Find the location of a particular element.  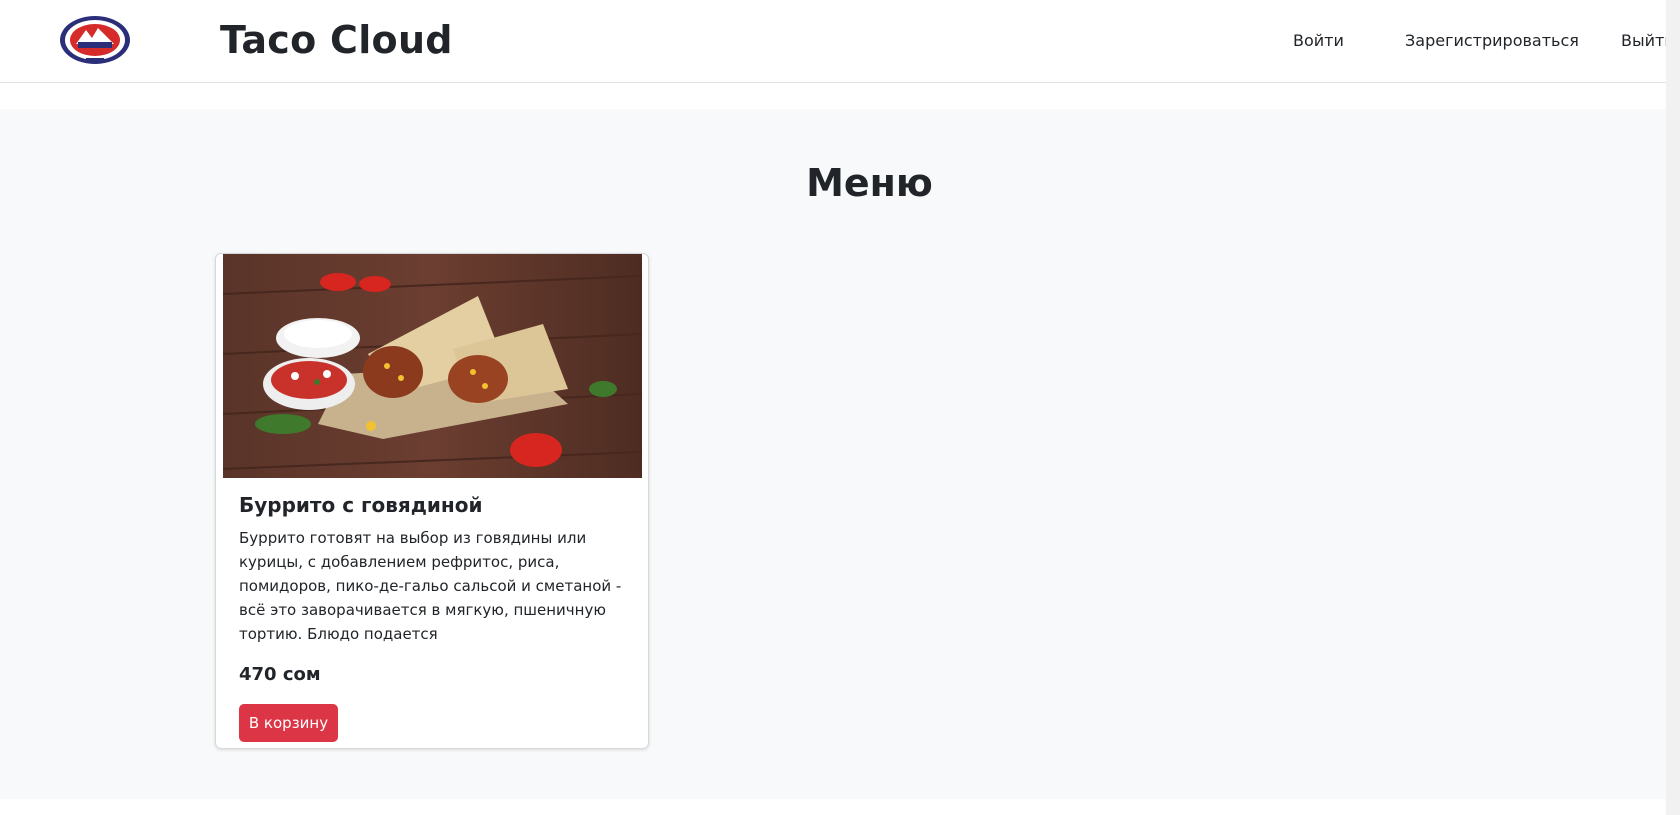

nav-login-link: Войти is located at coordinates (1318, 40).